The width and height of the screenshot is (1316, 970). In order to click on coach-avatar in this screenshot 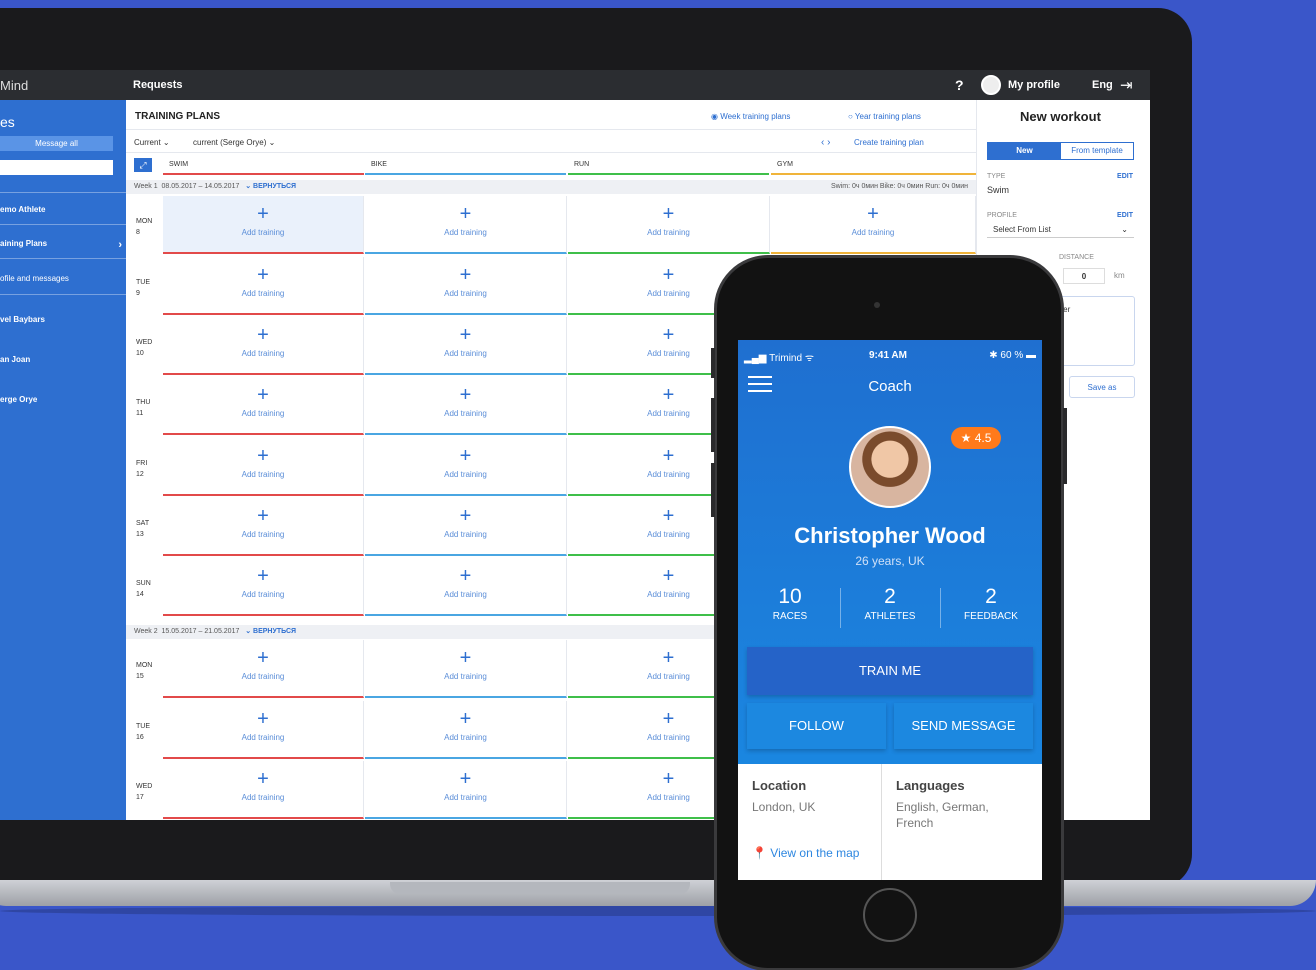, I will do `click(890, 467)`.